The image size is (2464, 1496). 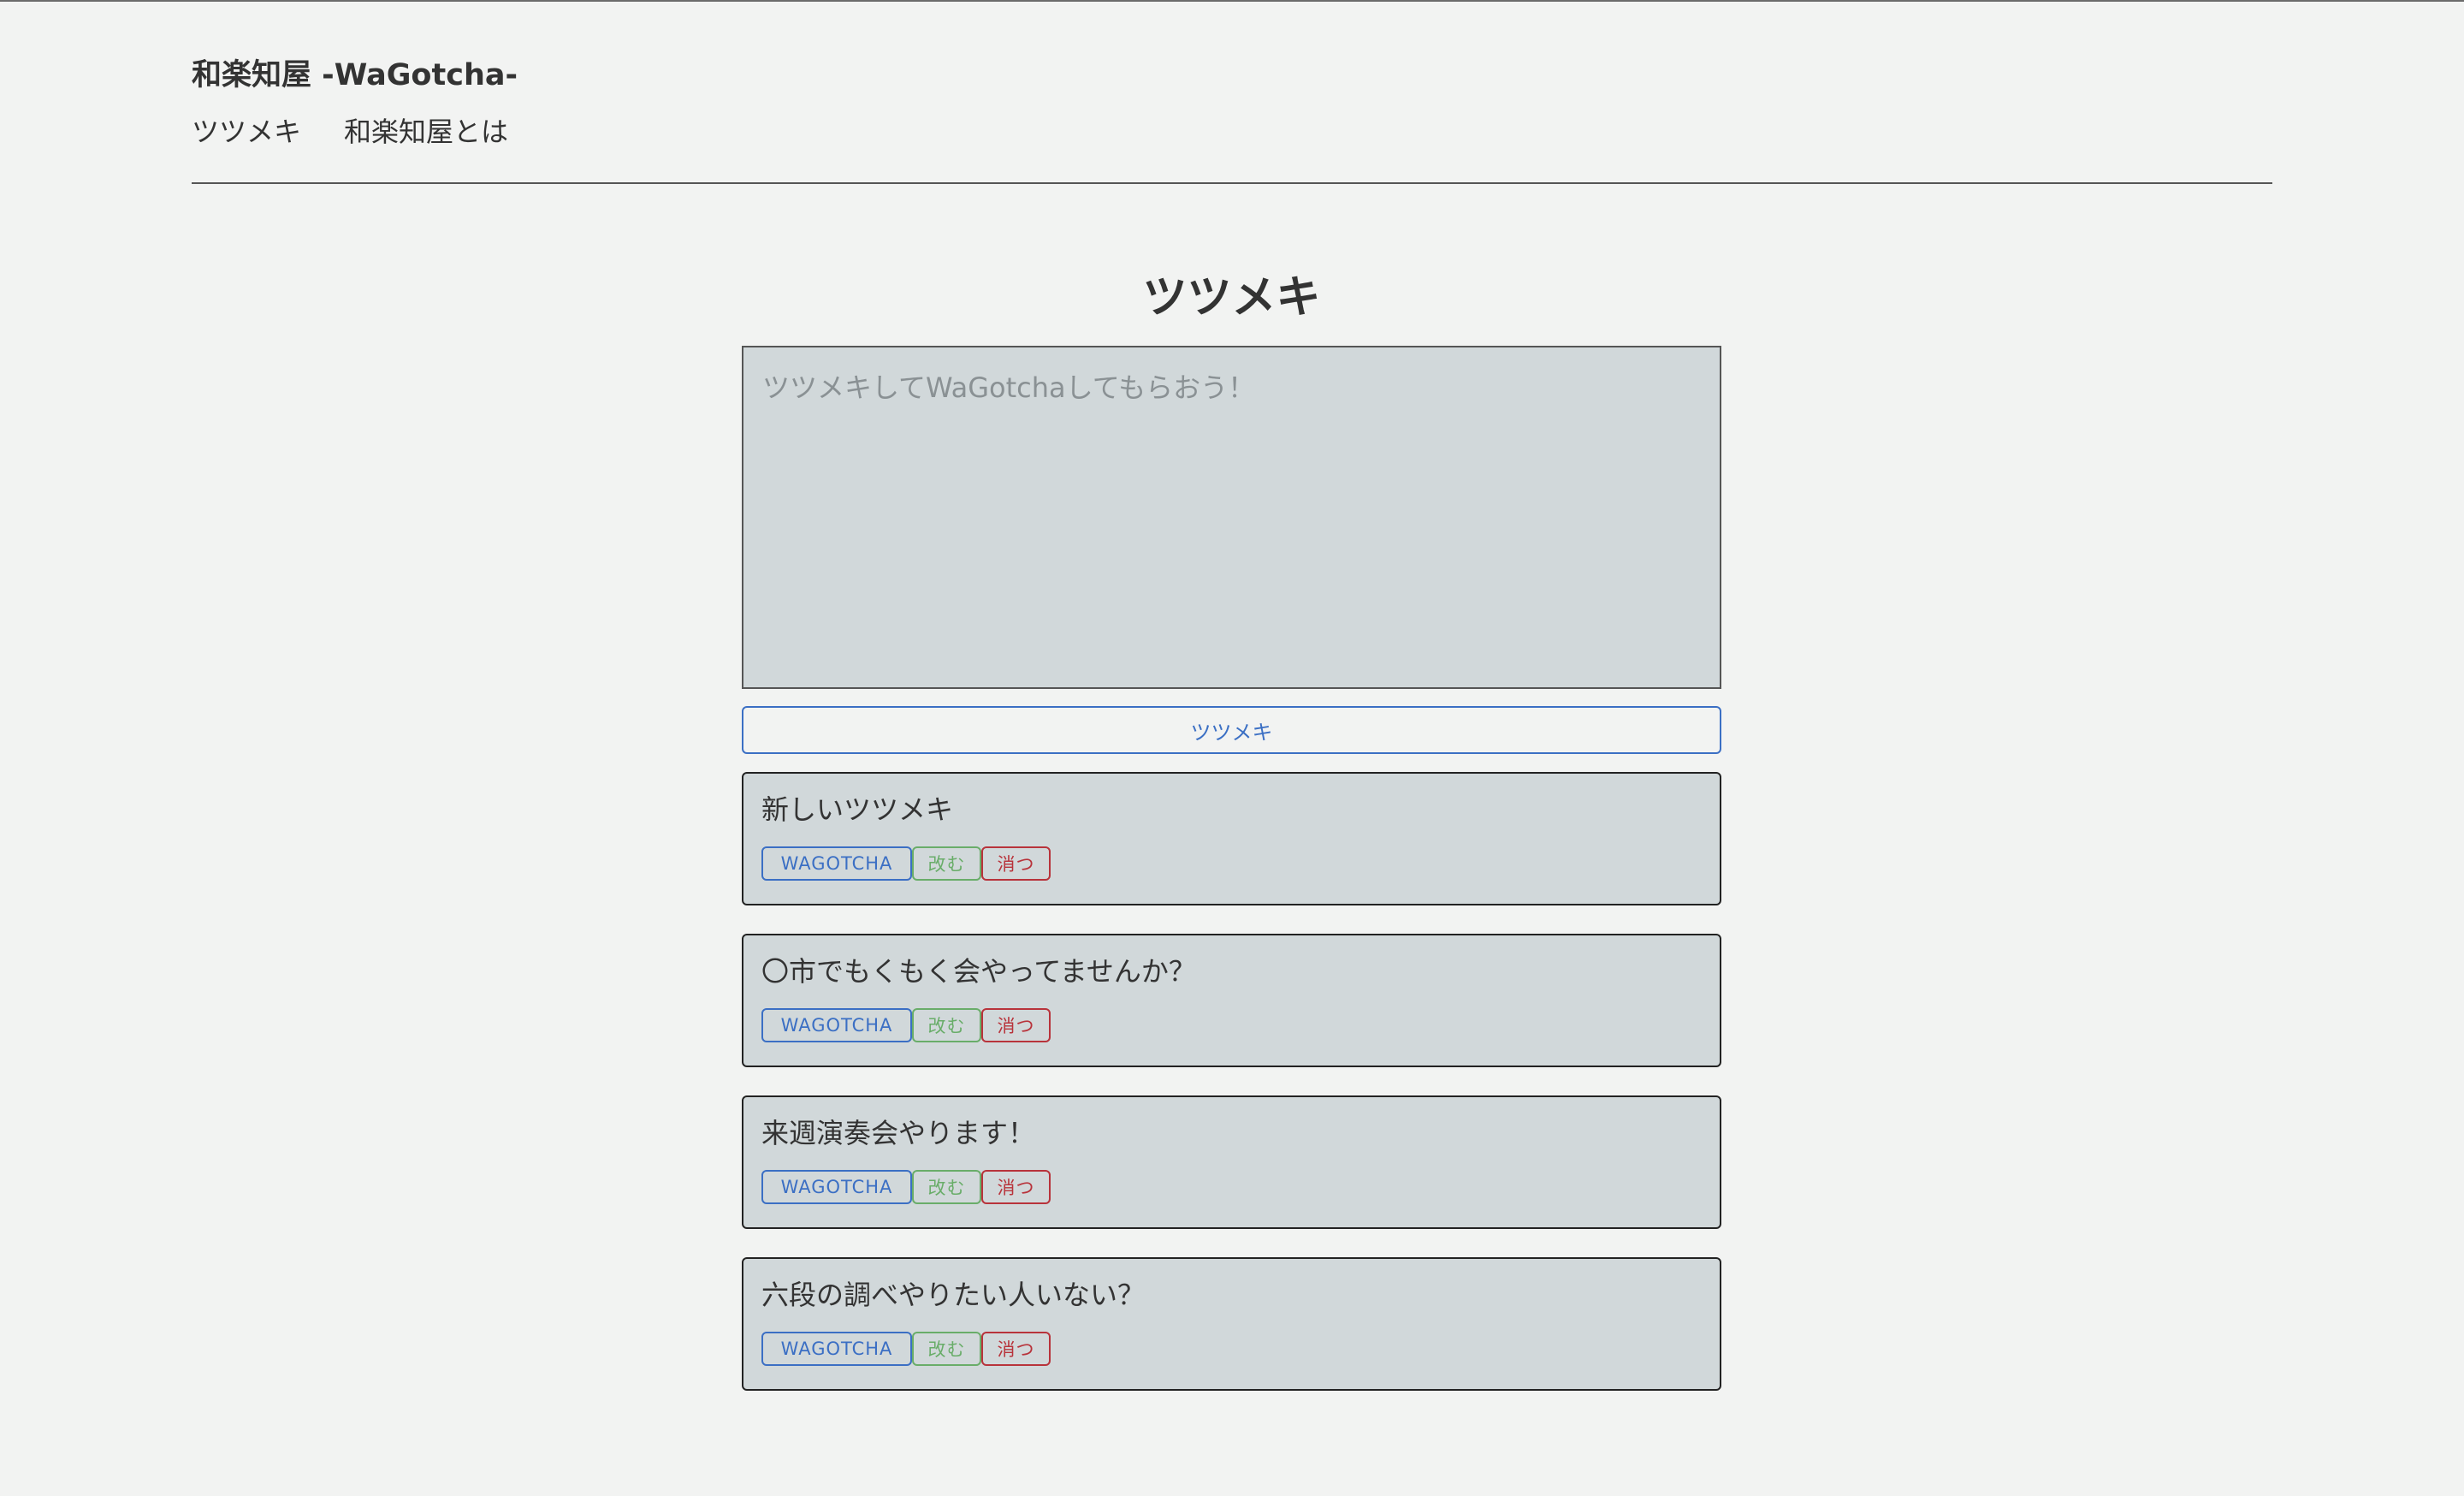 I want to click on submit-tsutsumeki-button: ツツメキ, so click(x=1231, y=730).